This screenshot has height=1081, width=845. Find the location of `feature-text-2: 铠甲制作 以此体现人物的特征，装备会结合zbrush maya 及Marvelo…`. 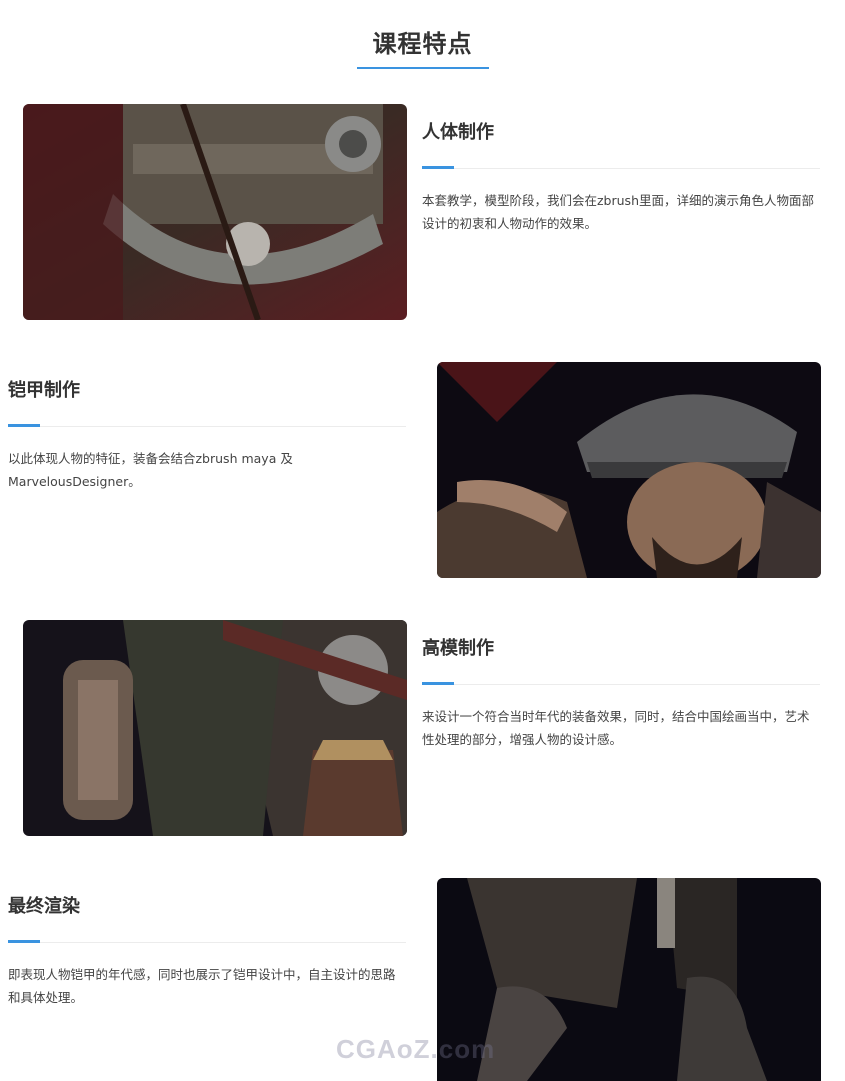

feature-text-2: 铠甲制作 以此体现人物的特征，装备会结合zbrush maya 及Marvelo… is located at coordinates (207, 434).